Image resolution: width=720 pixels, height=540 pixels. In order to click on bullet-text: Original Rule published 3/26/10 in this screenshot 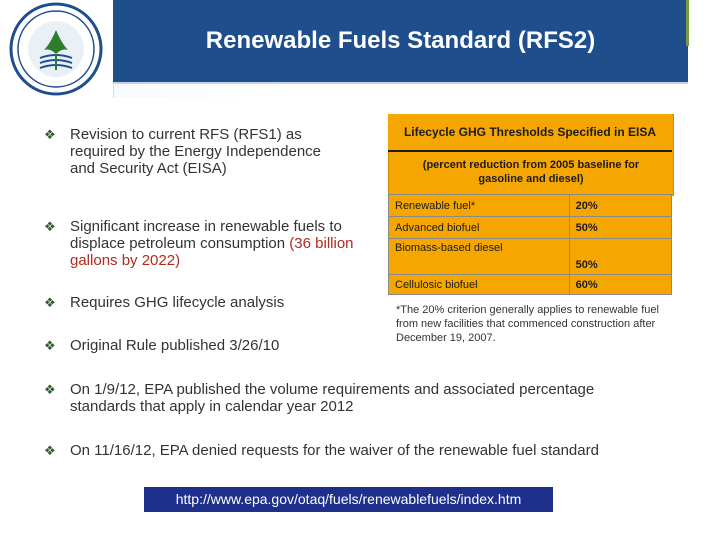, I will do `click(175, 345)`.